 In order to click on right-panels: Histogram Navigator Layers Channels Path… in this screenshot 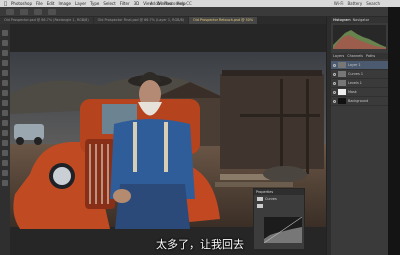, I will do `click(359, 136)`.